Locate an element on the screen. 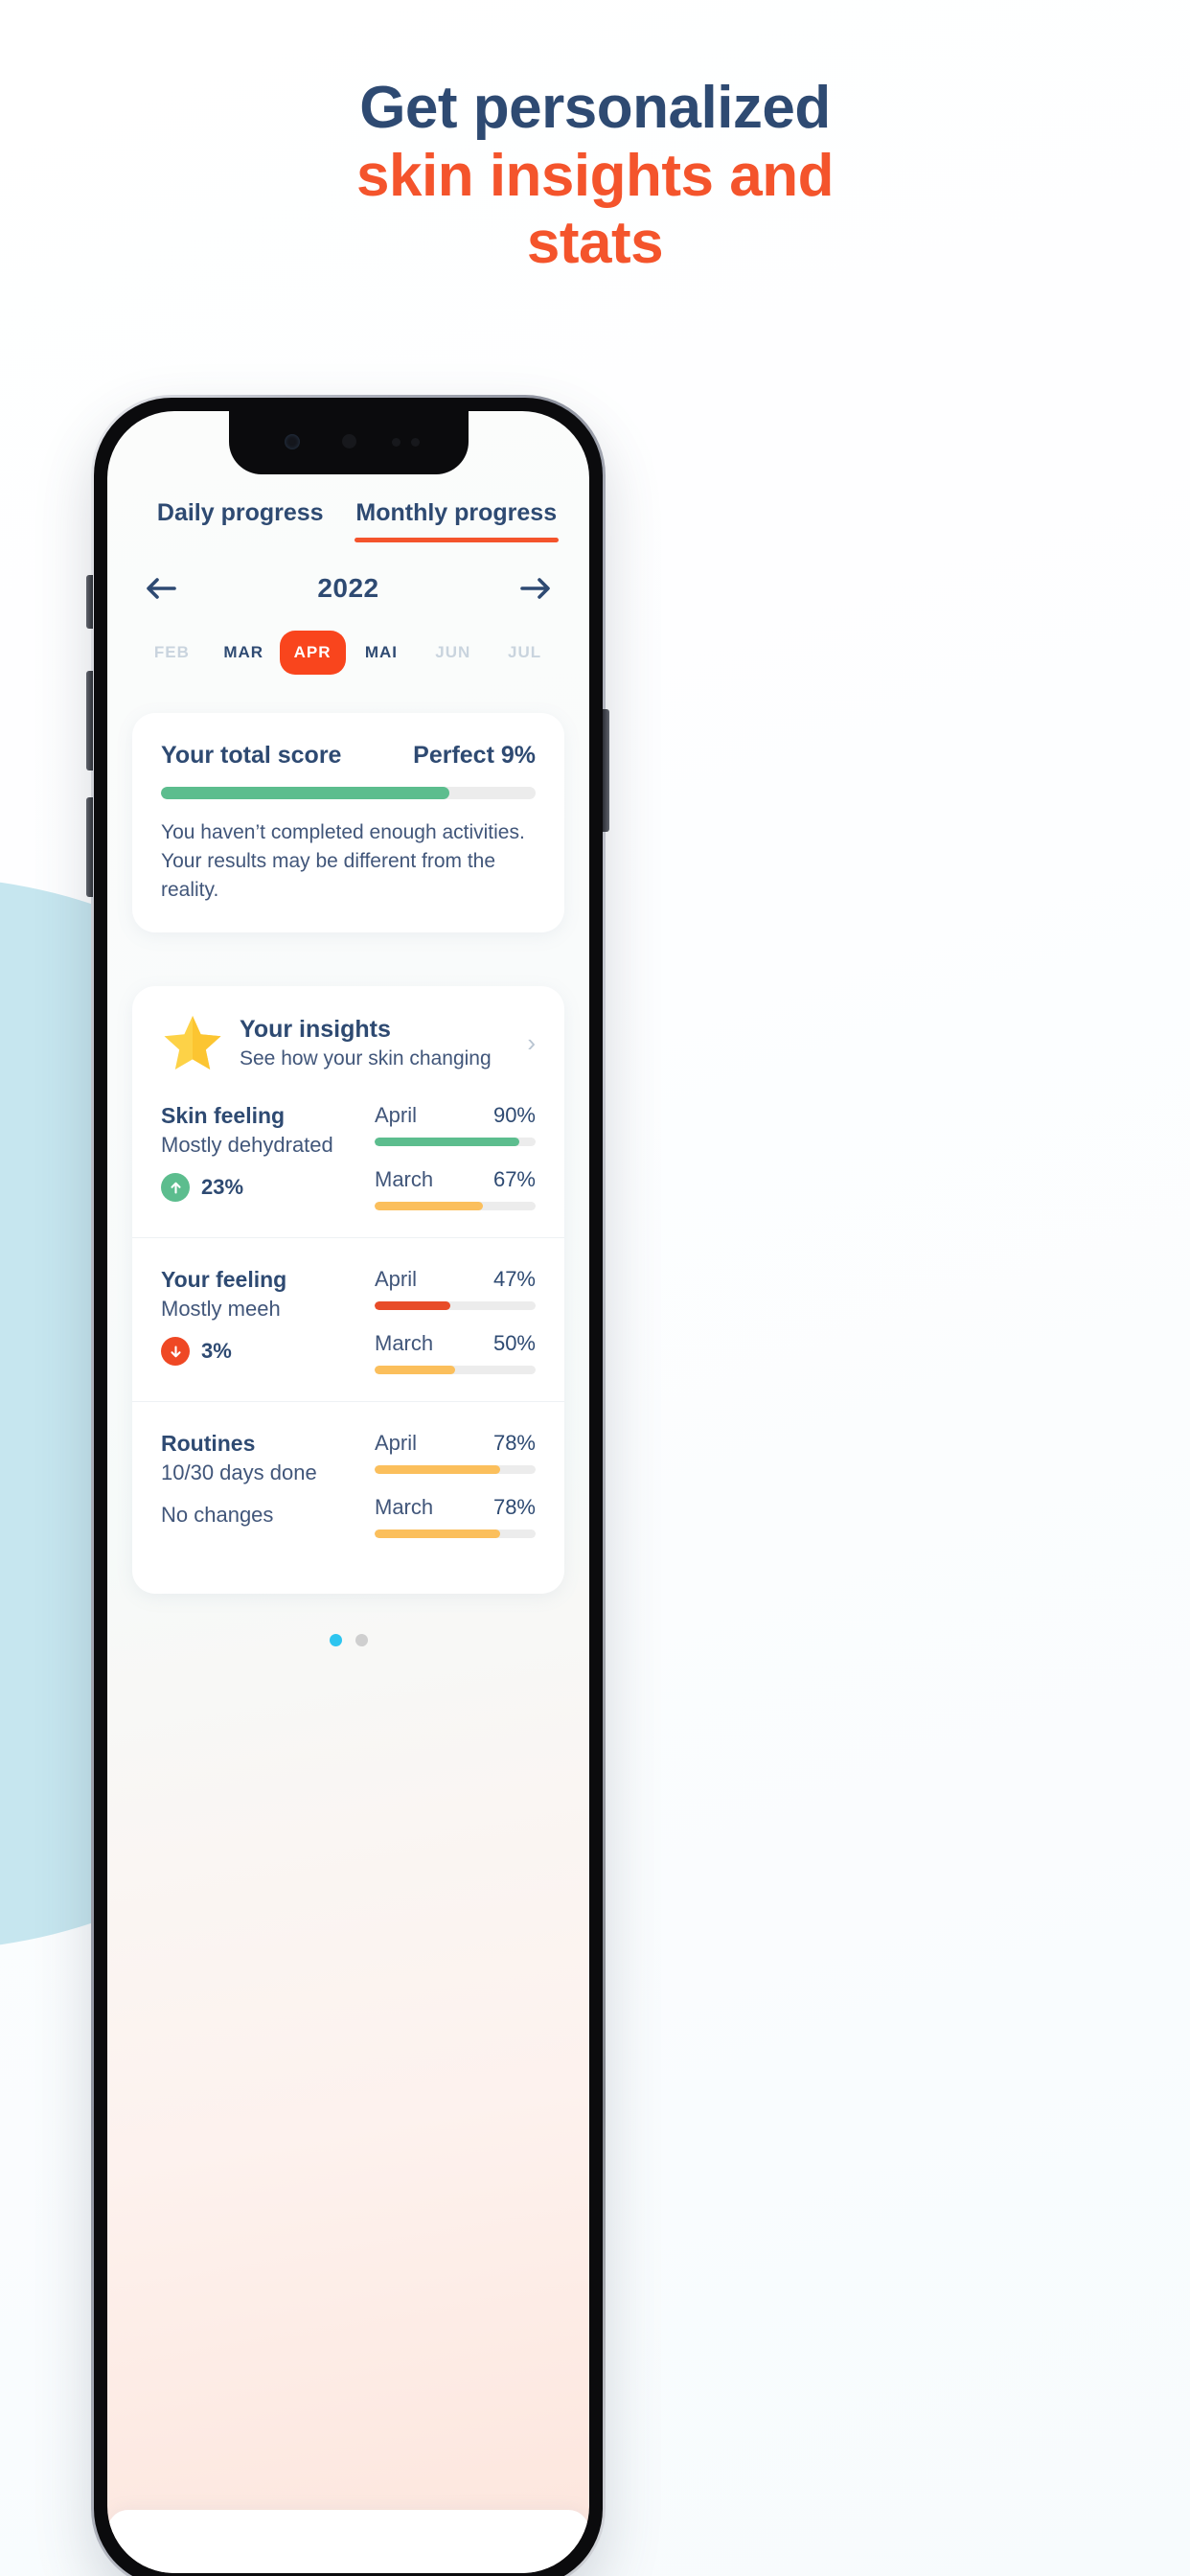 This screenshot has height=2576, width=1190. metric-bar-percent: 50% is located at coordinates (514, 1343).